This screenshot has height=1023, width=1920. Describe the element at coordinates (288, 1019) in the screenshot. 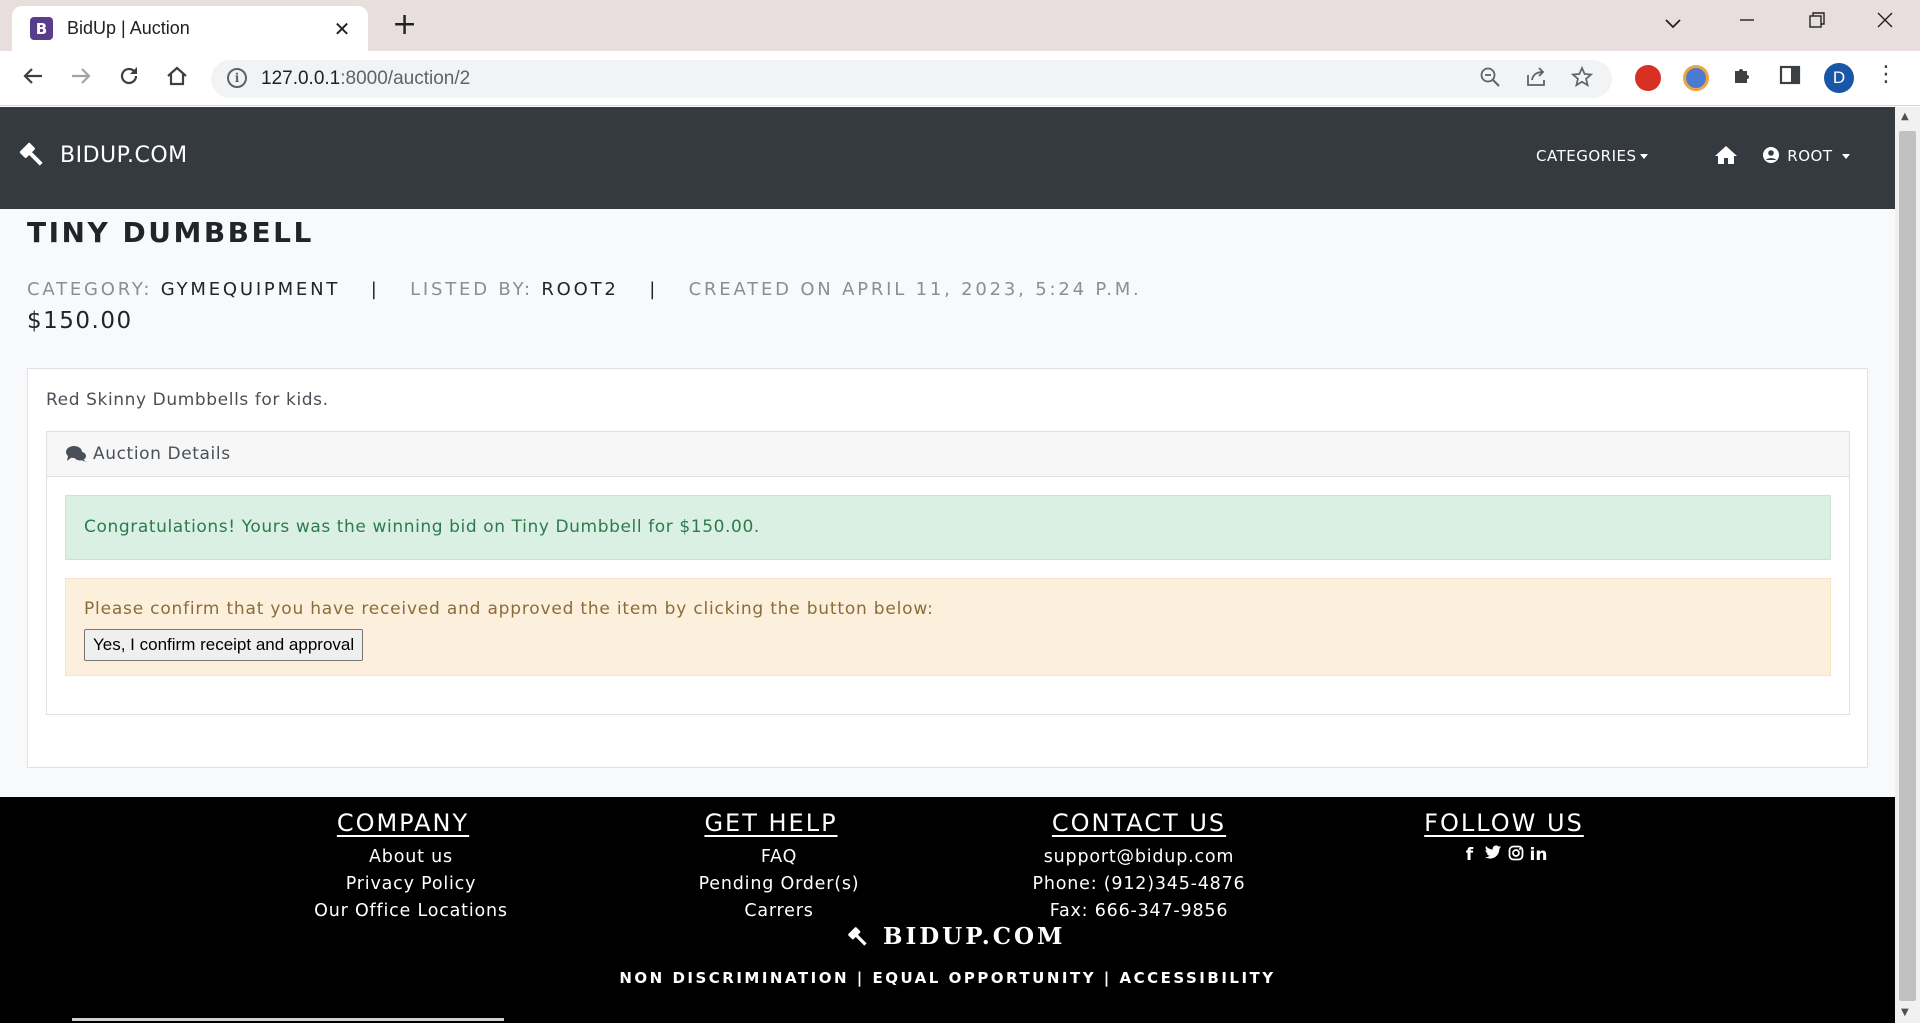

I see `horizontal-scroll-indicator` at that location.